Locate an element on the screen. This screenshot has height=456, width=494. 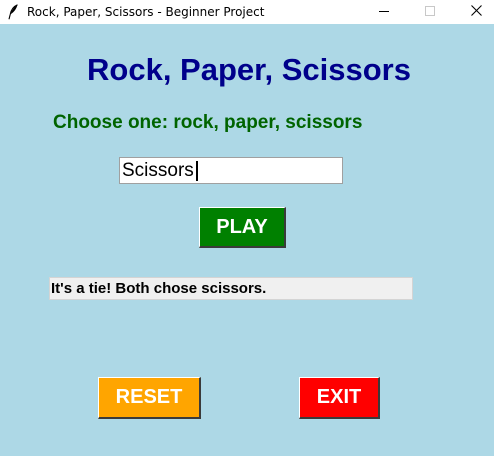
feather-icon is located at coordinates (13, 12).